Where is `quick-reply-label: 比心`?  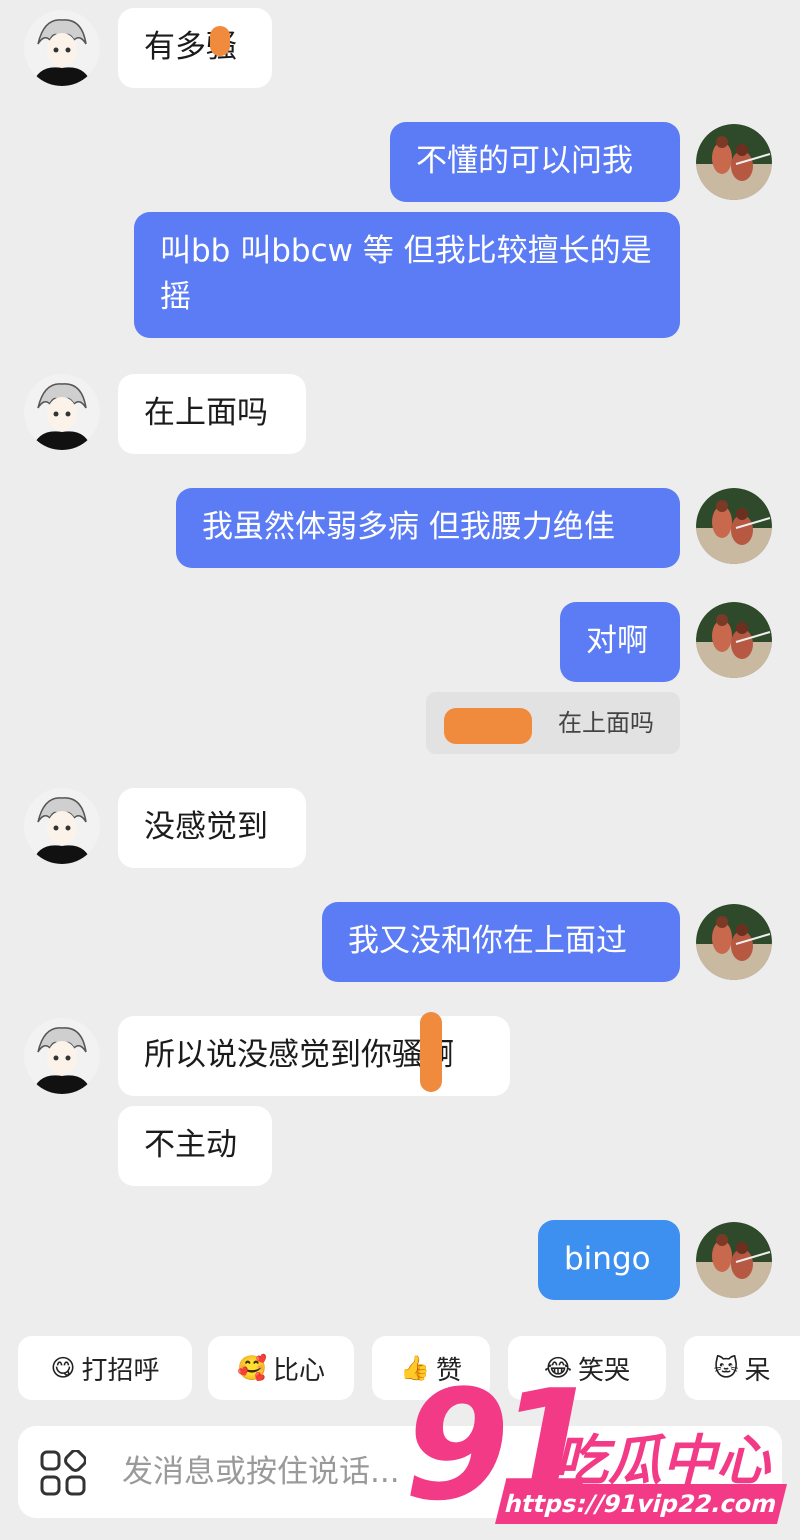
quick-reply-label: 比心 is located at coordinates (298, 1370).